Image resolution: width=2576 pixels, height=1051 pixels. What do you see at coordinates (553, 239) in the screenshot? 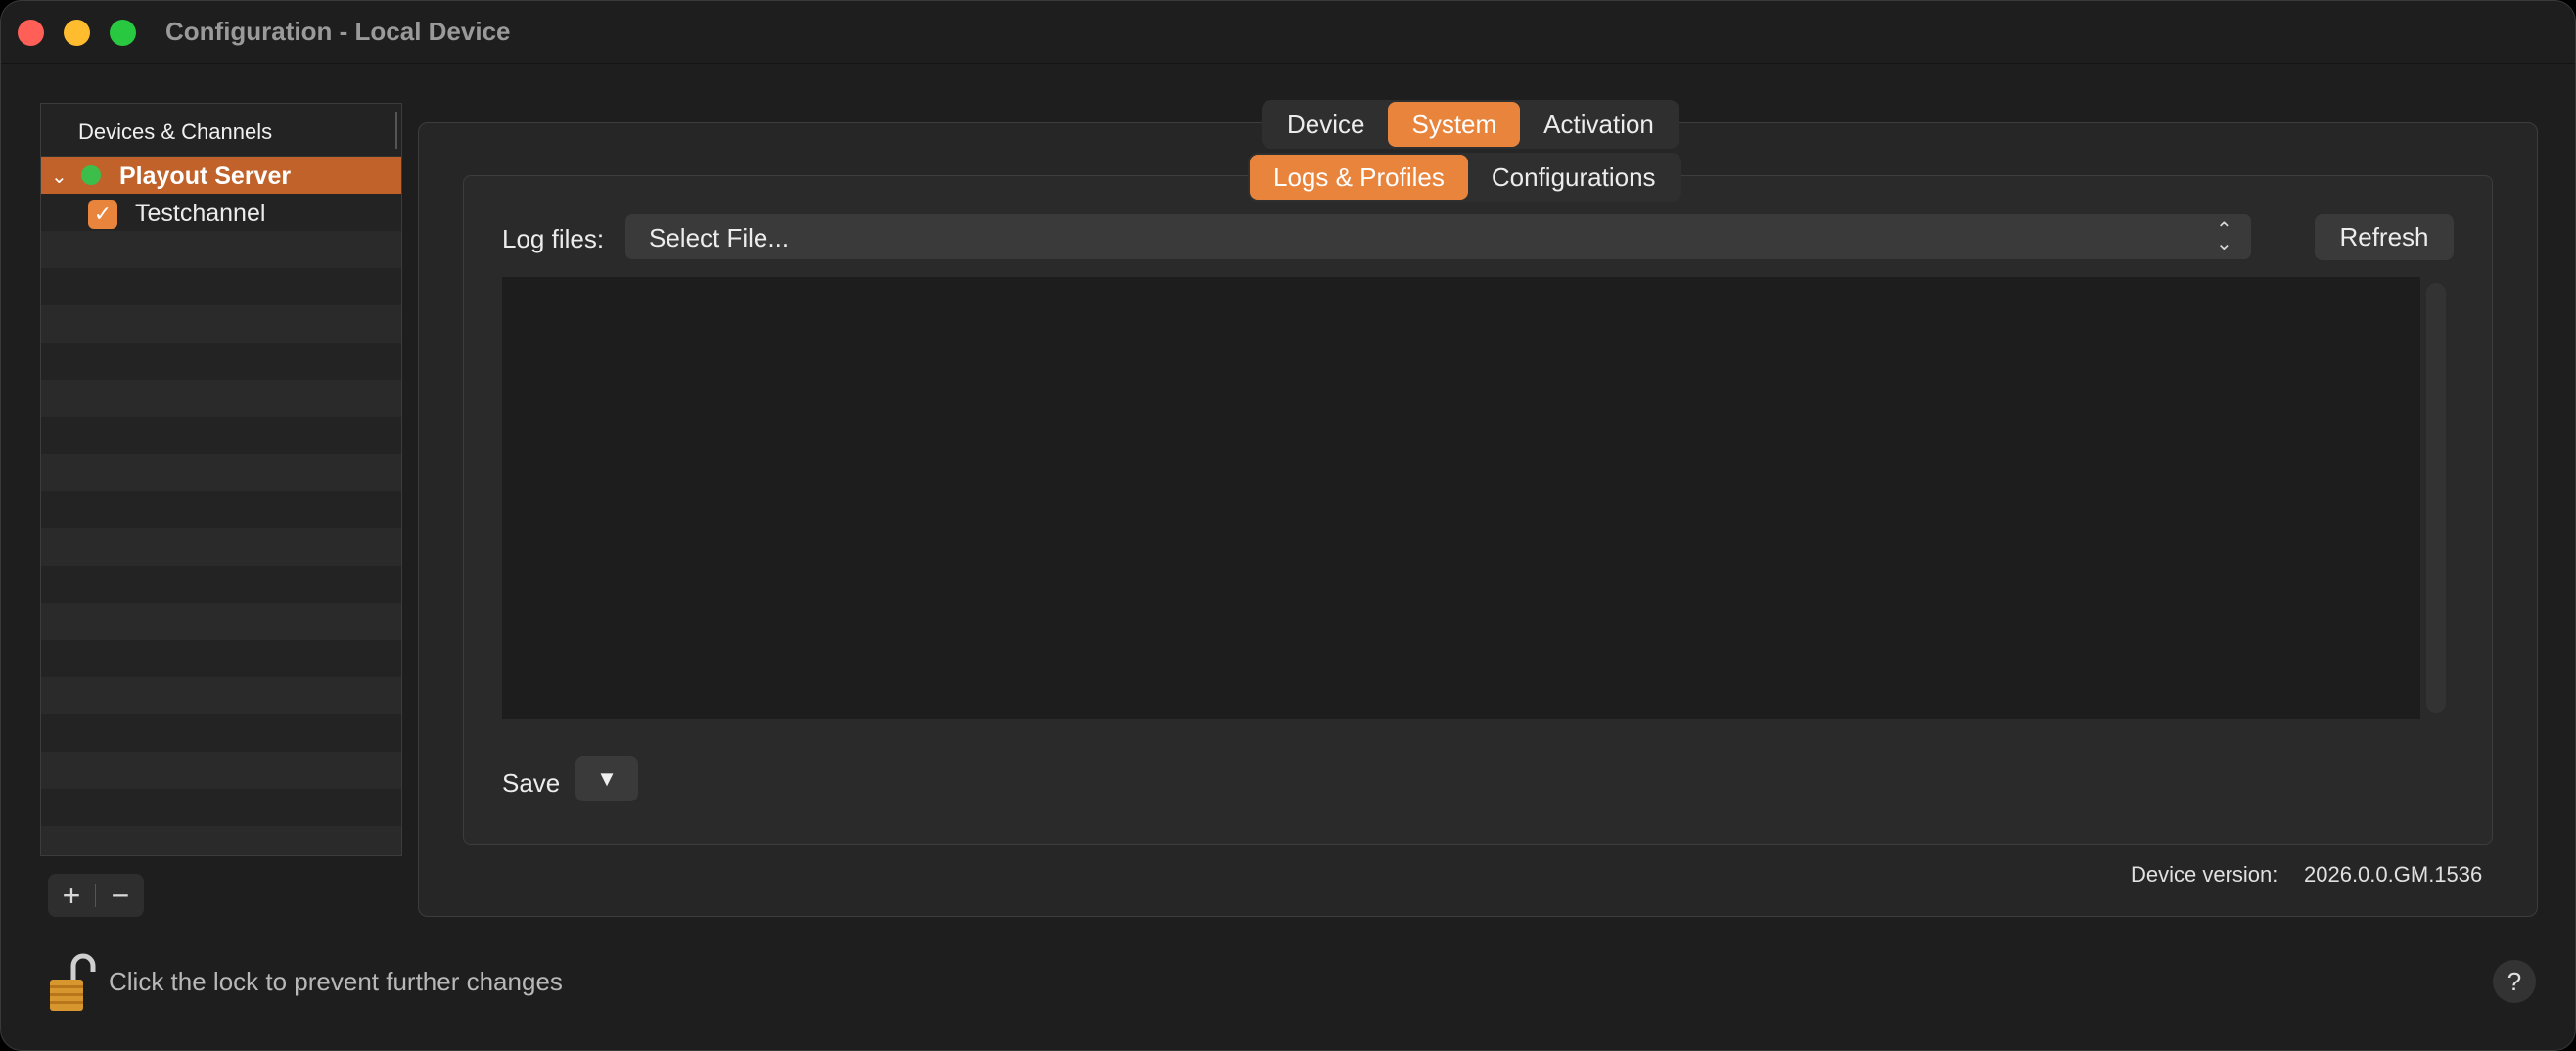
I see `log-files-label: Log files:` at bounding box center [553, 239].